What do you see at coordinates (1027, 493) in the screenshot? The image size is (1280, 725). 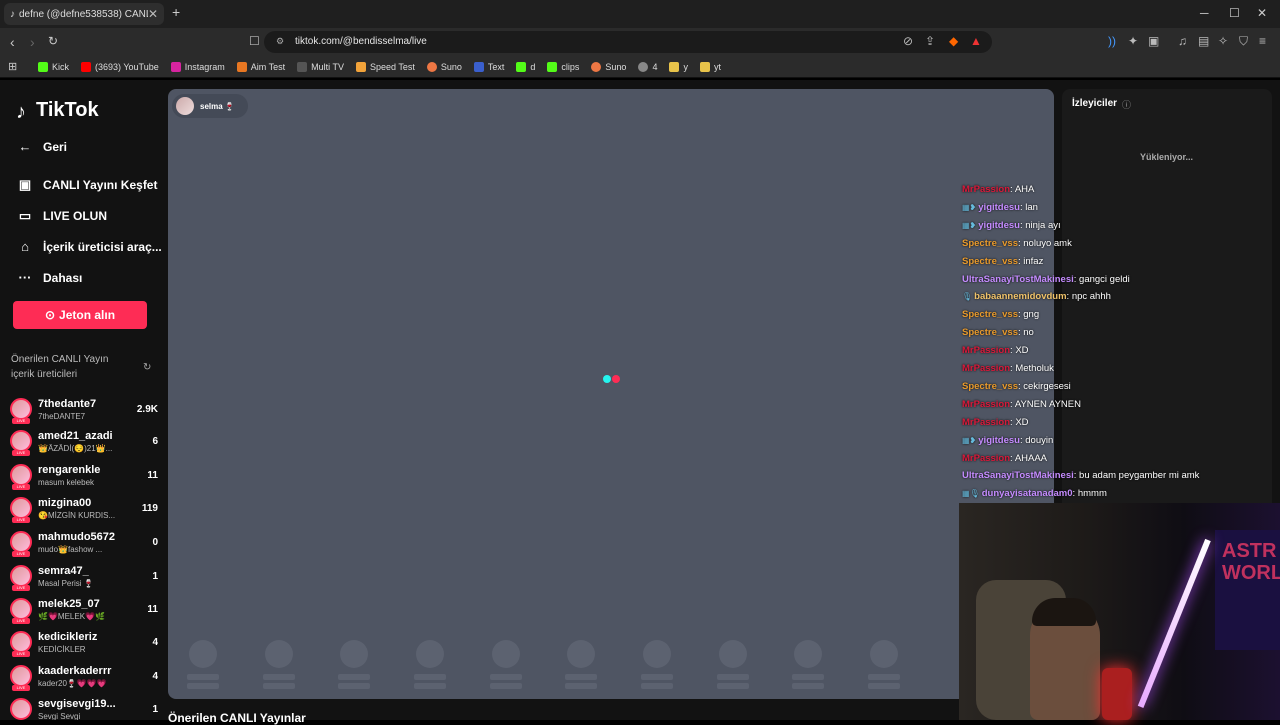 I see `chat-username: dunyayisatanadam0` at bounding box center [1027, 493].